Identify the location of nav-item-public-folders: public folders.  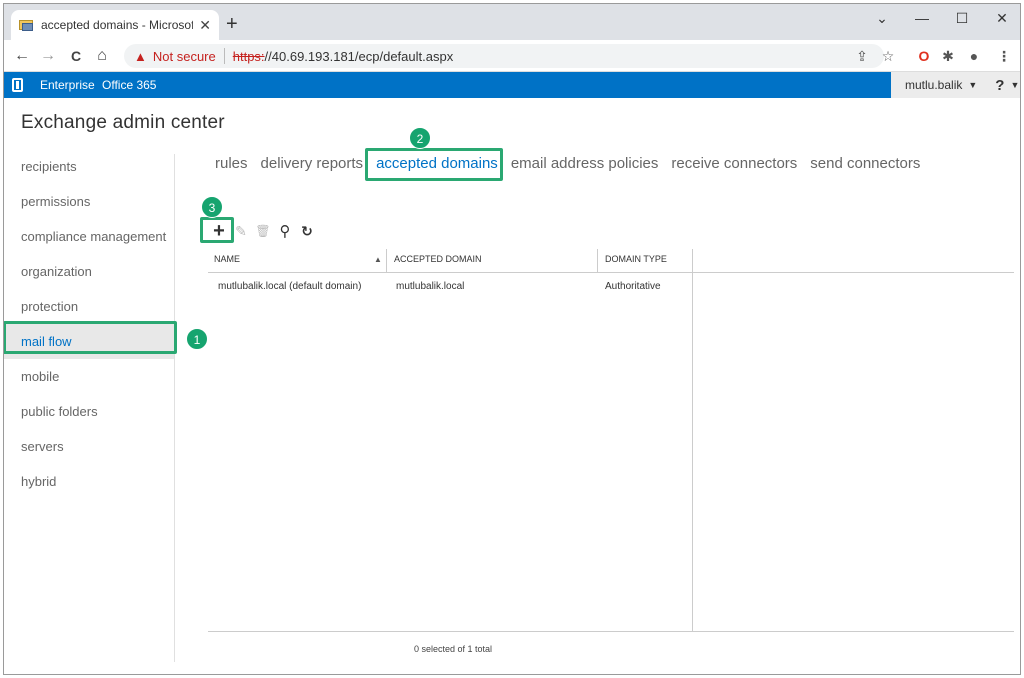
(89, 411).